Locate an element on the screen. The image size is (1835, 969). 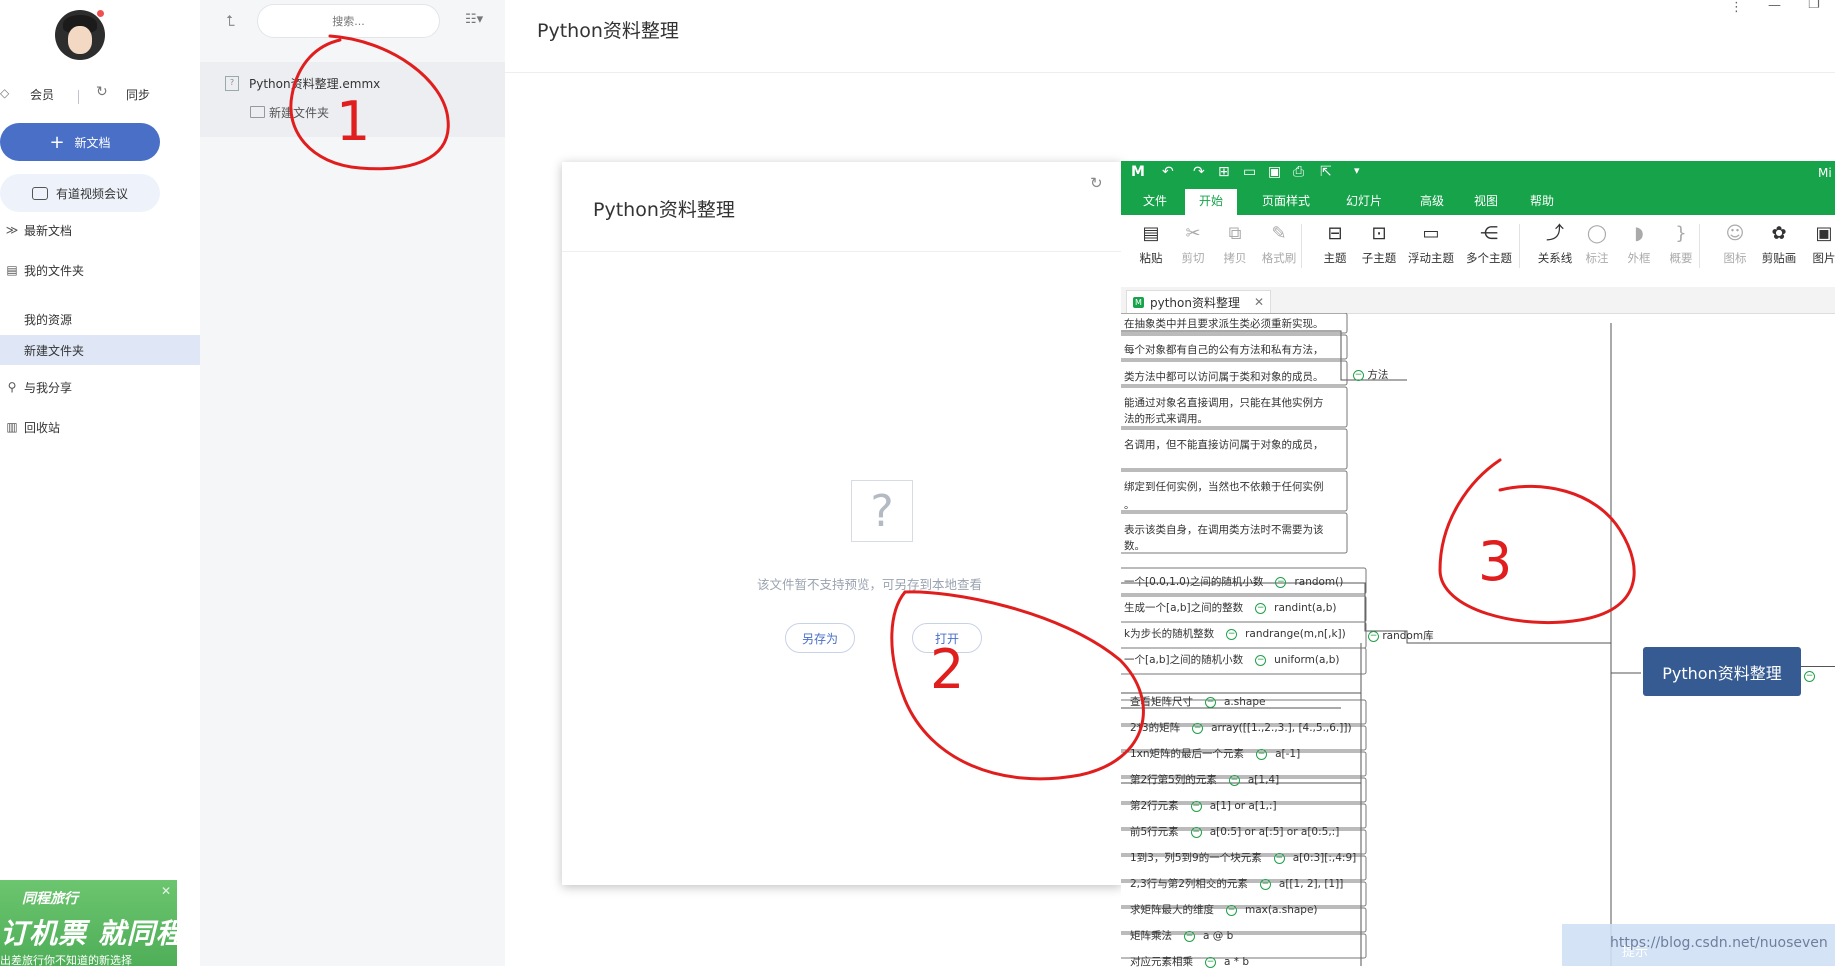
annotation-mark-2: 2 is located at coordinates (947, 669).